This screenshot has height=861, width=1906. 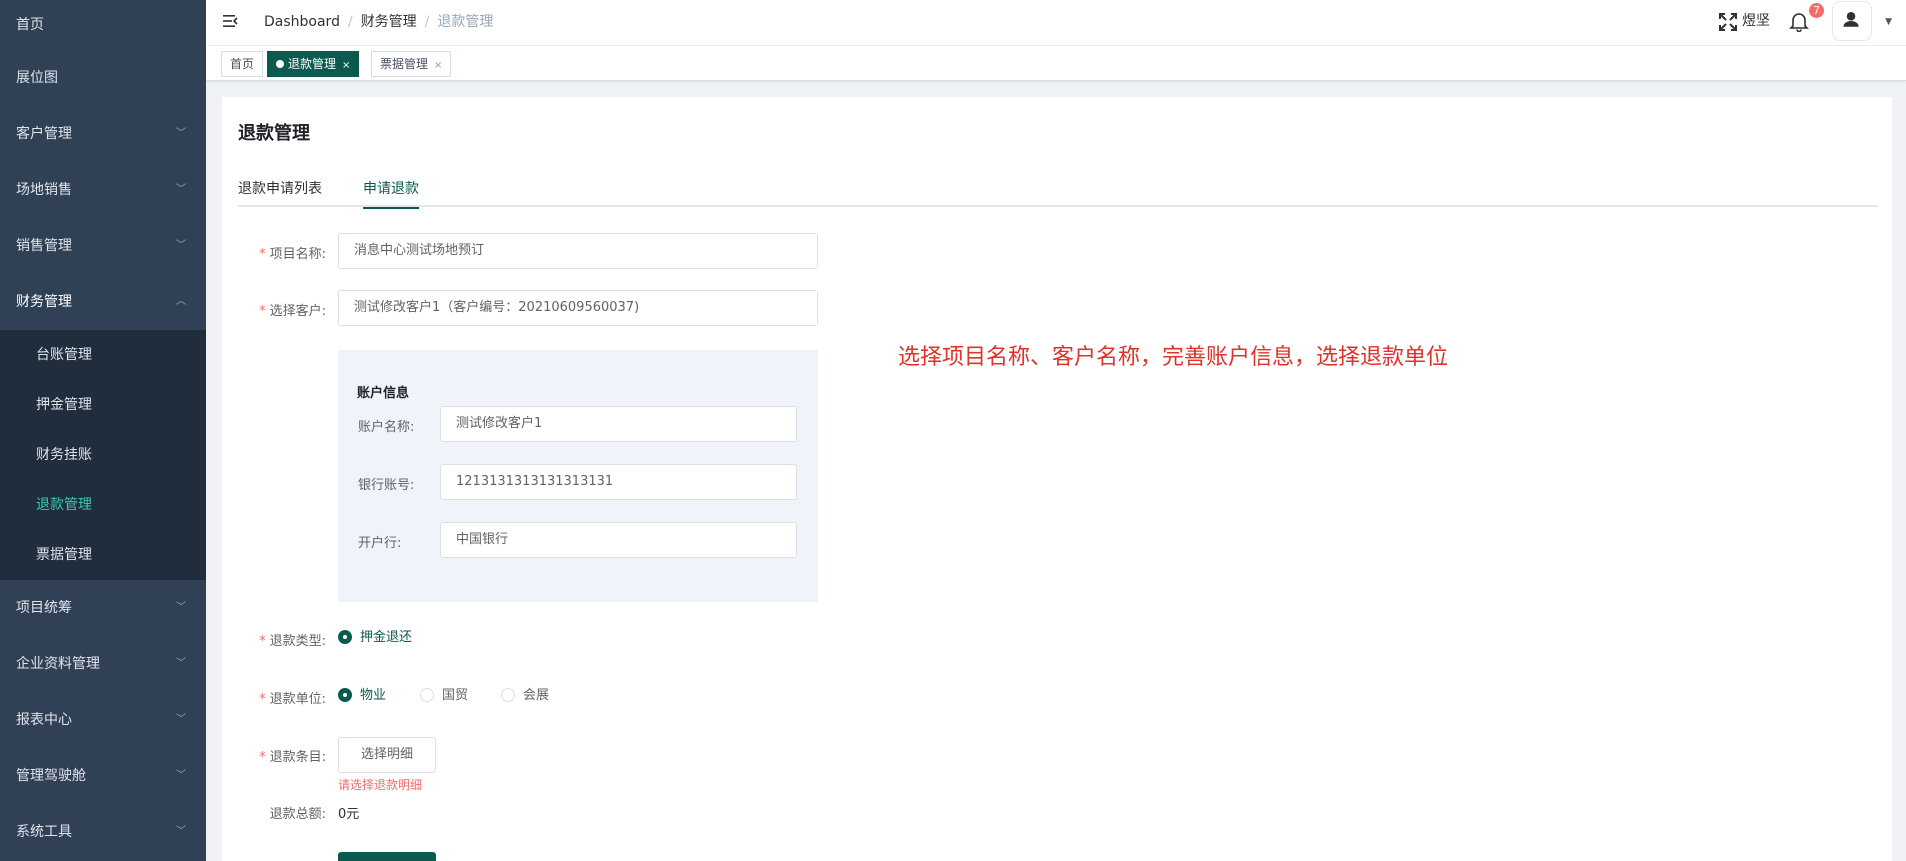 What do you see at coordinates (103, 608) in the screenshot?
I see `sidebar-item-project: 项目统筹 ﹀` at bounding box center [103, 608].